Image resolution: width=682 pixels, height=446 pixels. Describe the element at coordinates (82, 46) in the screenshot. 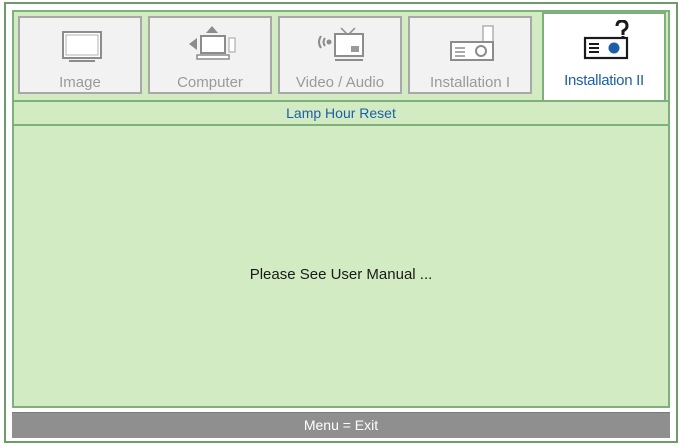

I see `monitor-icon` at that location.